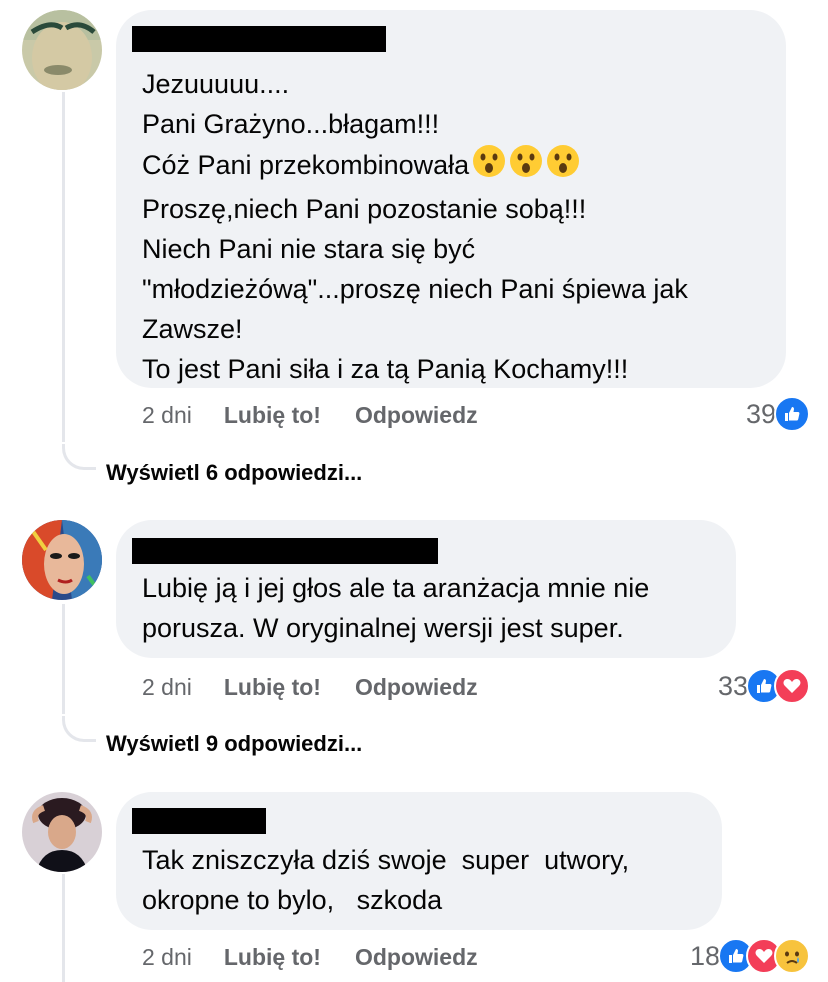 The width and height of the screenshot is (828, 982). I want to click on reaction-count: 39, so click(760, 413).